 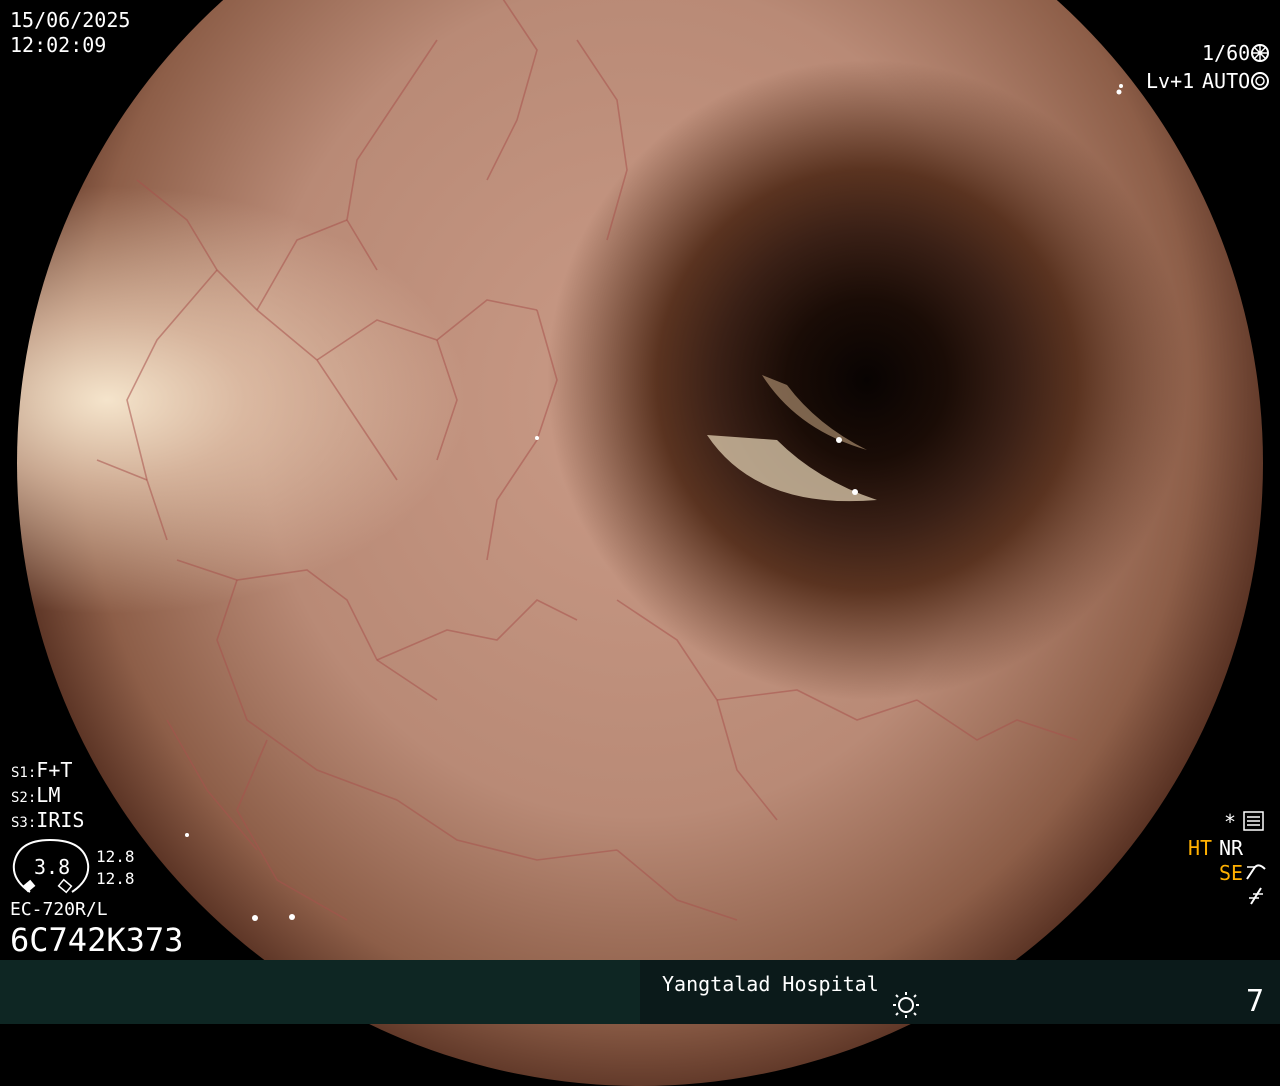 I want to click on gauge-center-value: 3.8, so click(x=52, y=867).